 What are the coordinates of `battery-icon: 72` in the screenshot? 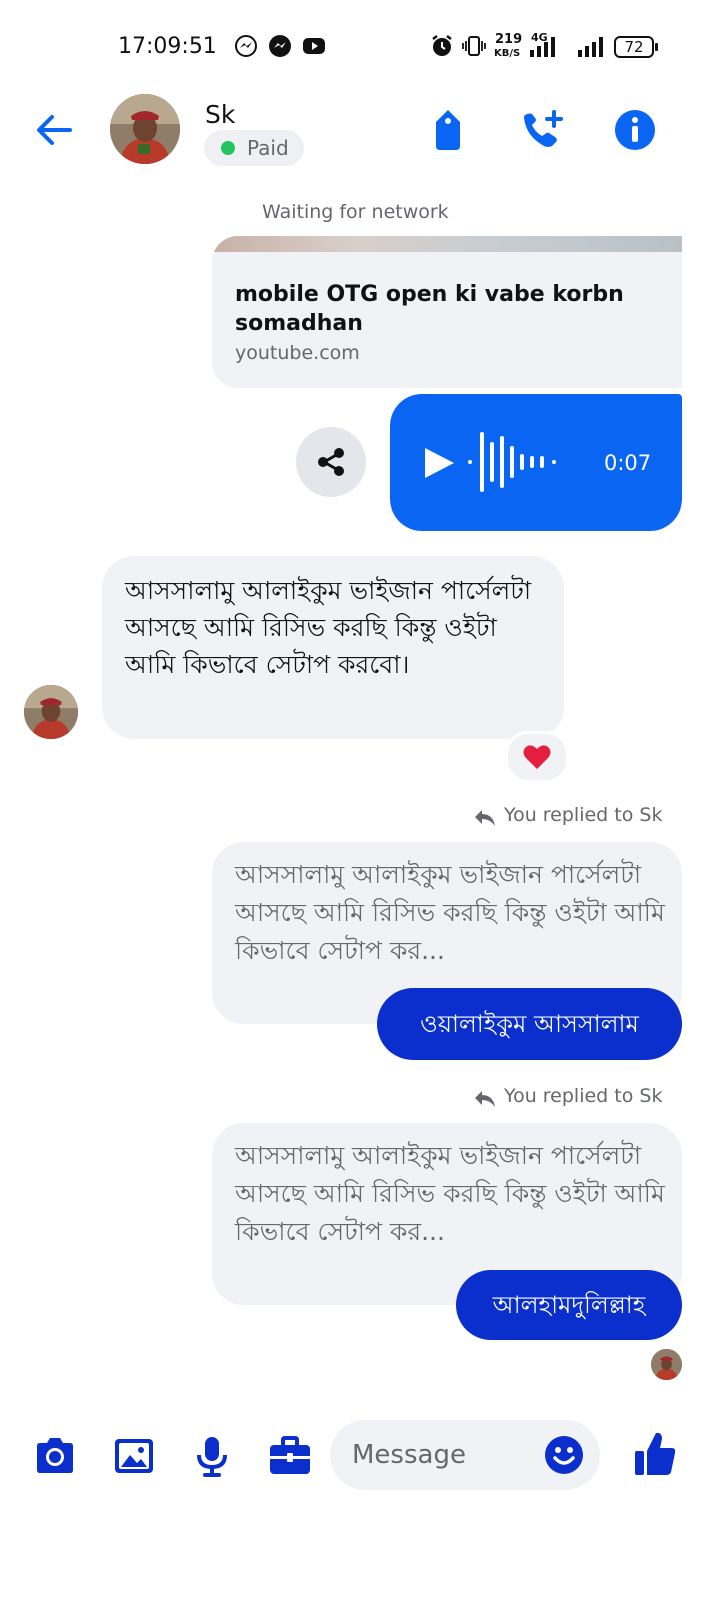 It's located at (634, 47).